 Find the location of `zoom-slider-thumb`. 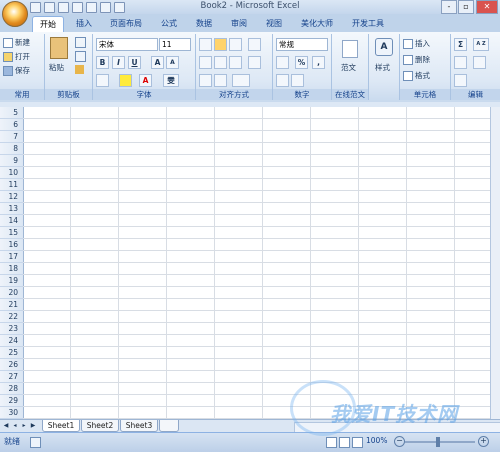

zoom-slider-thumb is located at coordinates (438, 442).